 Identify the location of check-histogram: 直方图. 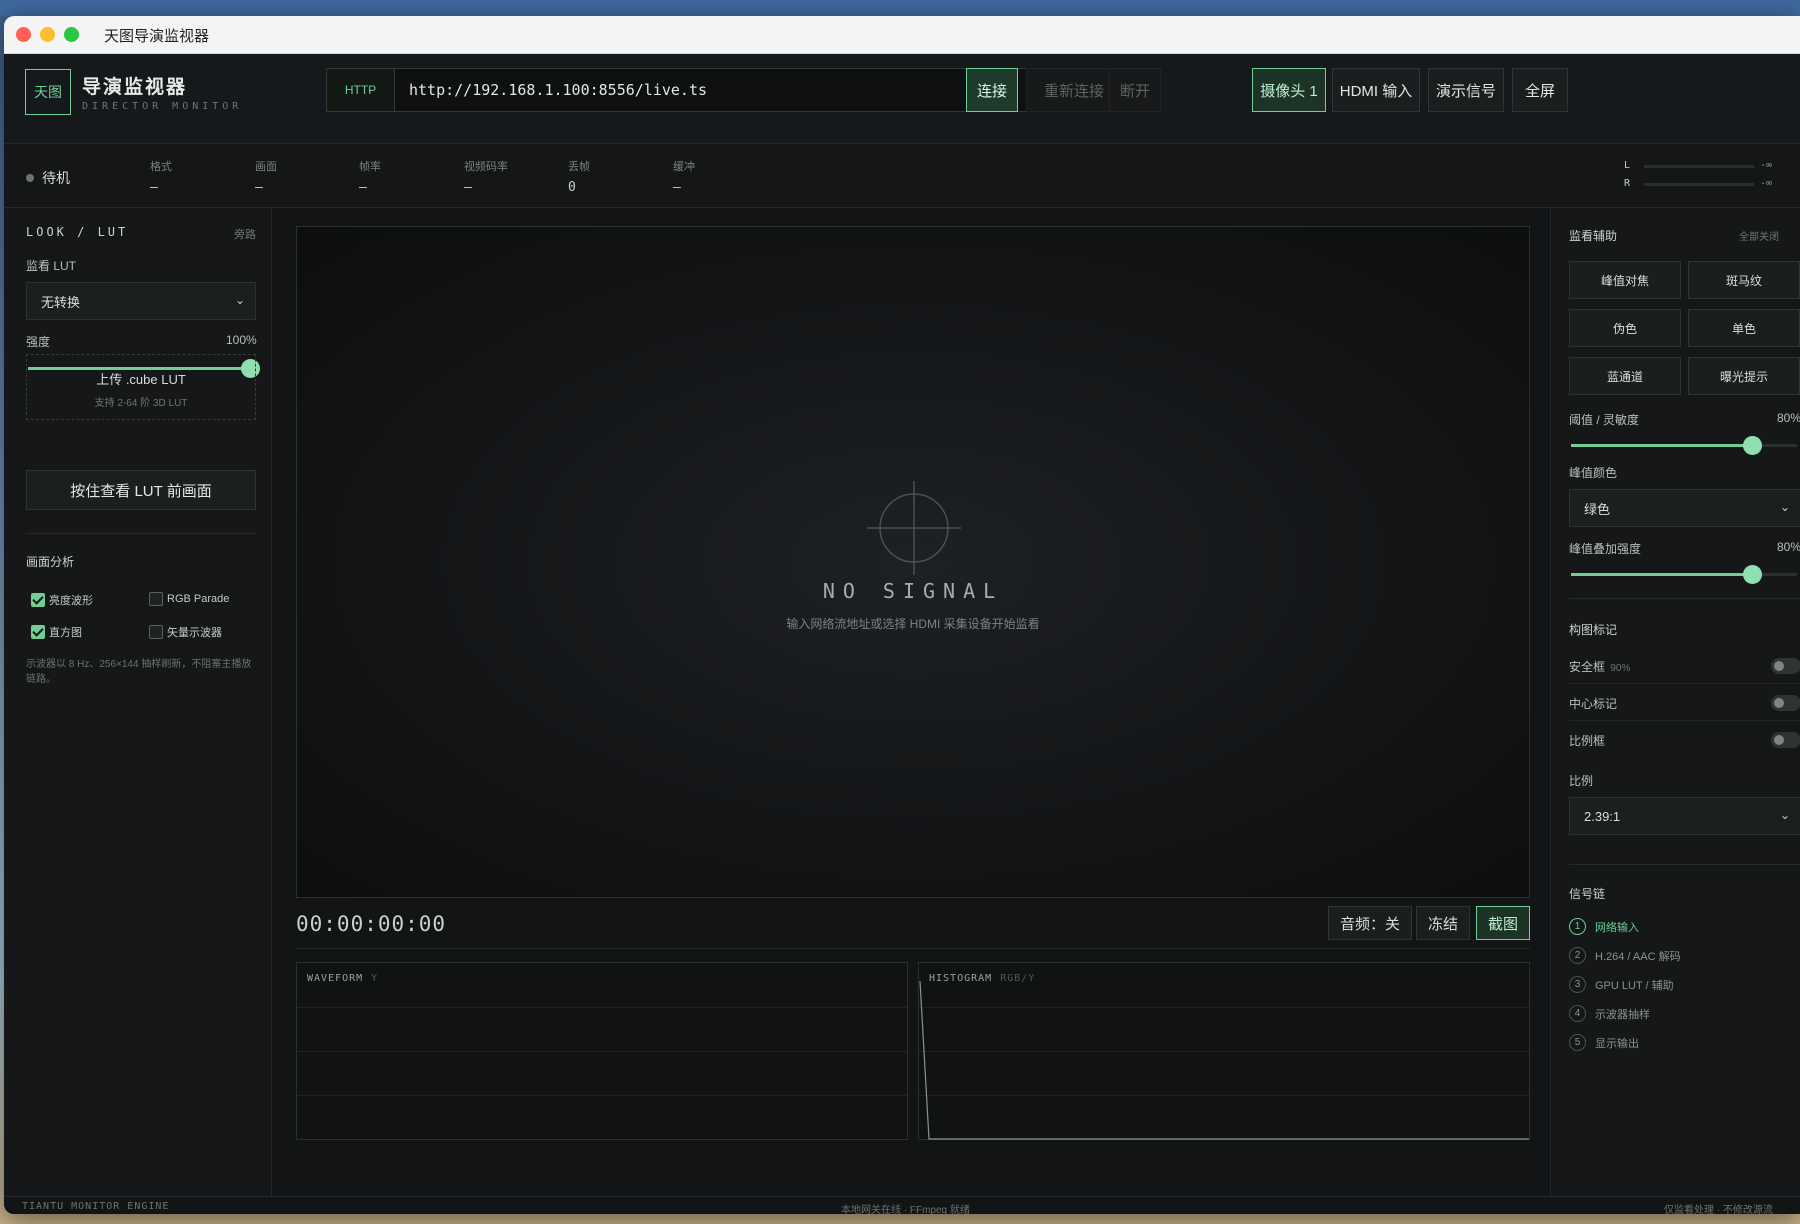
(56, 632).